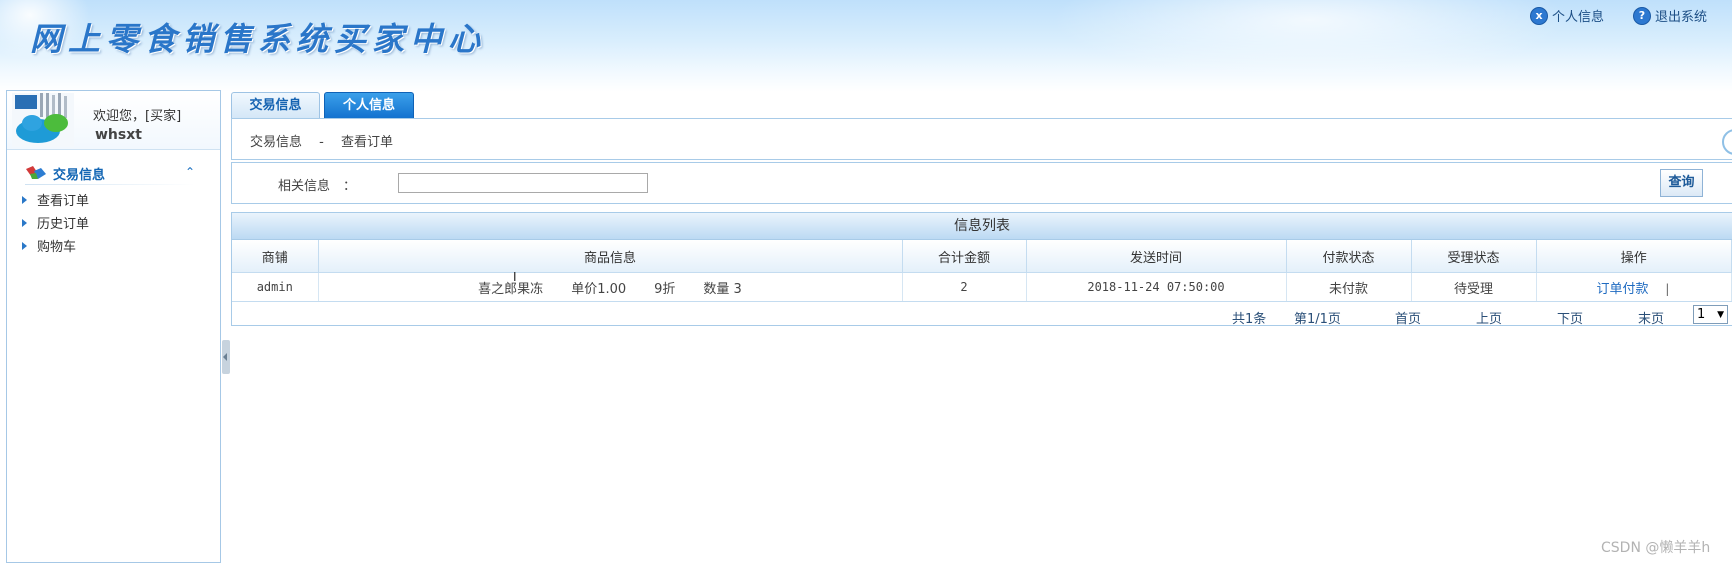 The width and height of the screenshot is (1732, 563). What do you see at coordinates (118, 135) in the screenshot?
I see `username: whsxt` at bounding box center [118, 135].